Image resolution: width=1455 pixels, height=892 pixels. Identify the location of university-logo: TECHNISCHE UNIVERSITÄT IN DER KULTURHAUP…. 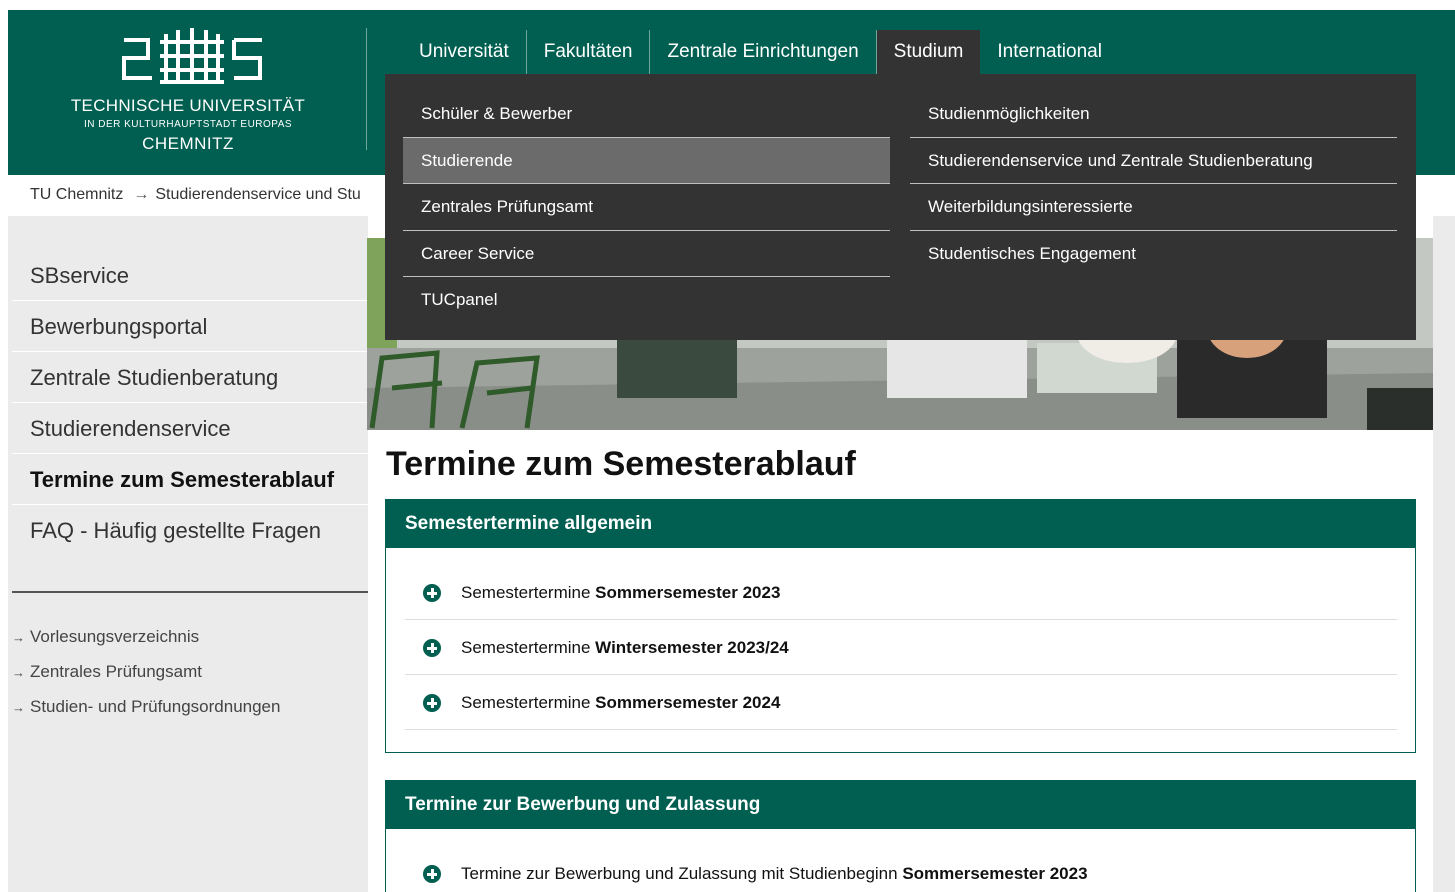
(188, 92).